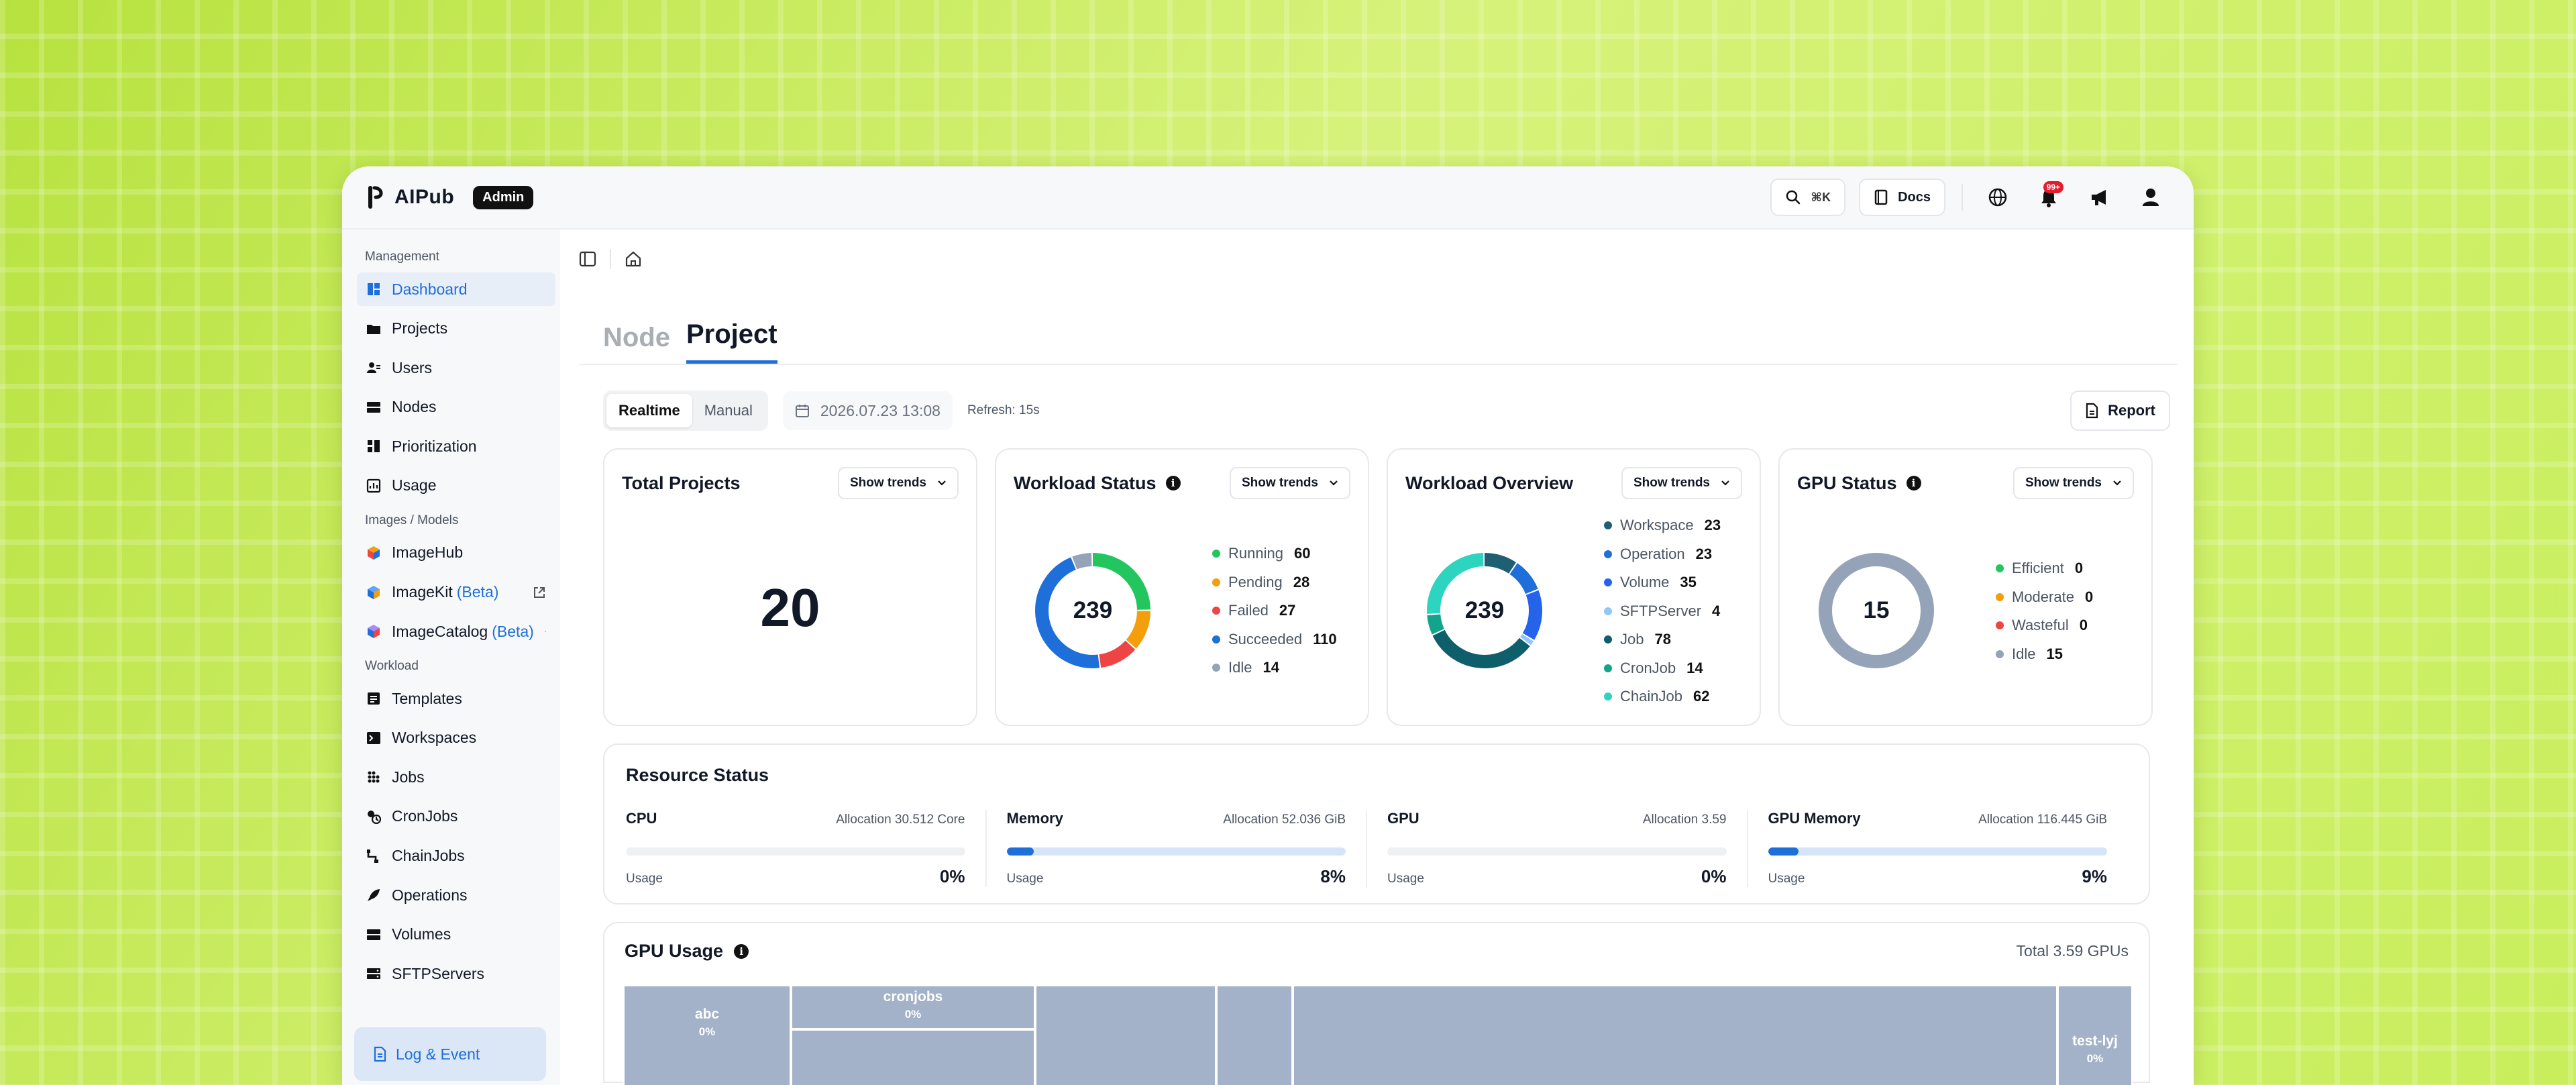 The height and width of the screenshot is (1085, 2576). What do you see at coordinates (2095, 1035) in the screenshot?
I see `treemap-block: test-lyj 0%` at bounding box center [2095, 1035].